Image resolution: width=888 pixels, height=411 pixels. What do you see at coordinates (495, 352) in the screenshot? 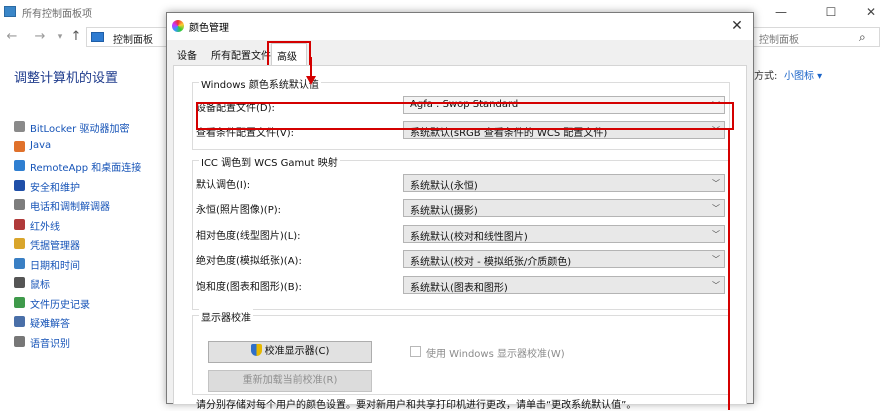
I see `checkbox-label: 使用 Windows 显示器校准(W)` at bounding box center [495, 352].